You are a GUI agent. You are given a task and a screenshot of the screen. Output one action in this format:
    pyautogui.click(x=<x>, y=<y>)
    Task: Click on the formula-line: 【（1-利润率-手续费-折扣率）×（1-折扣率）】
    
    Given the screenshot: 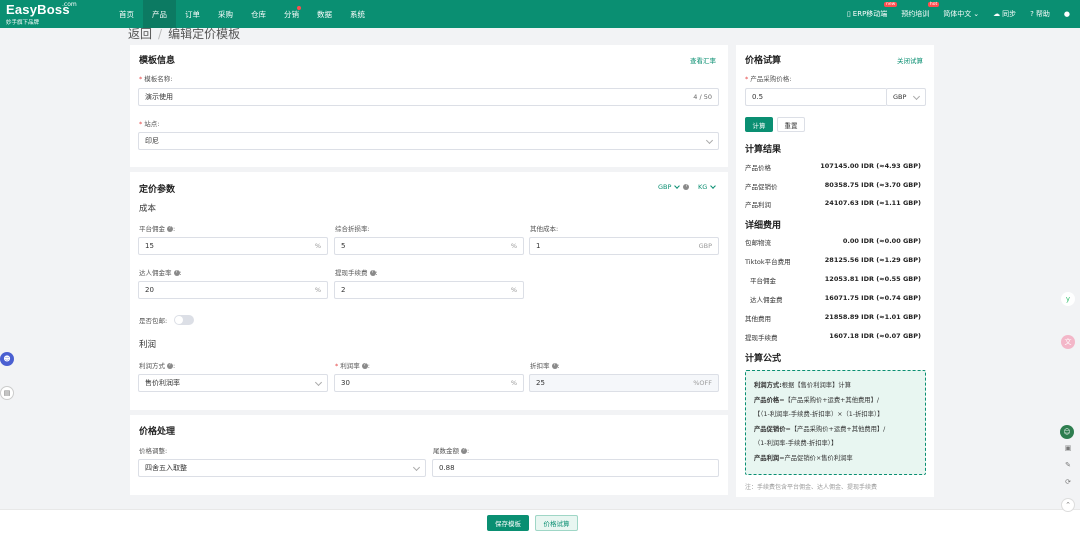 What is the action you would take?
    pyautogui.click(x=819, y=414)
    